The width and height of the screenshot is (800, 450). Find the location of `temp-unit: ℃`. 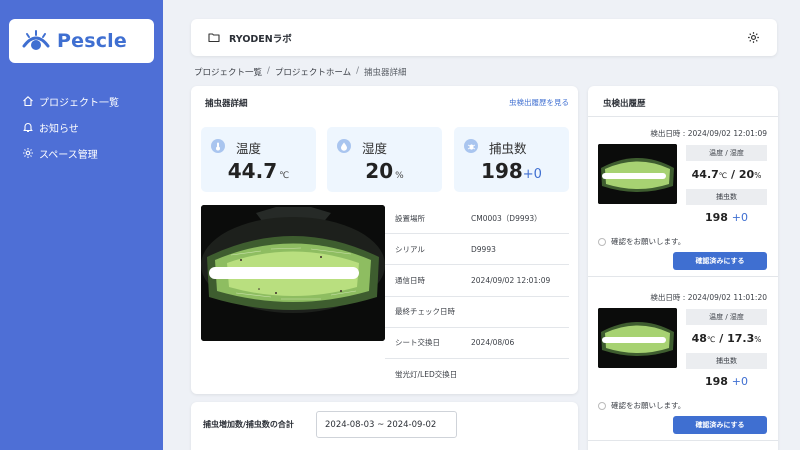

temp-unit: ℃ is located at coordinates (723, 175).